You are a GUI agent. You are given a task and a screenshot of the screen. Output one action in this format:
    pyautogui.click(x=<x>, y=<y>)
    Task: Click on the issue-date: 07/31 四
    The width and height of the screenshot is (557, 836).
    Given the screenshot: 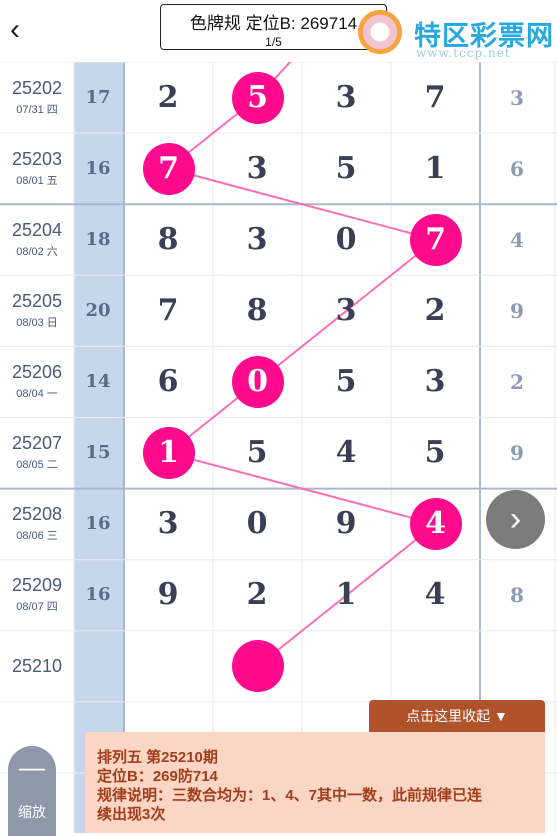 What is the action you would take?
    pyautogui.click(x=37, y=109)
    